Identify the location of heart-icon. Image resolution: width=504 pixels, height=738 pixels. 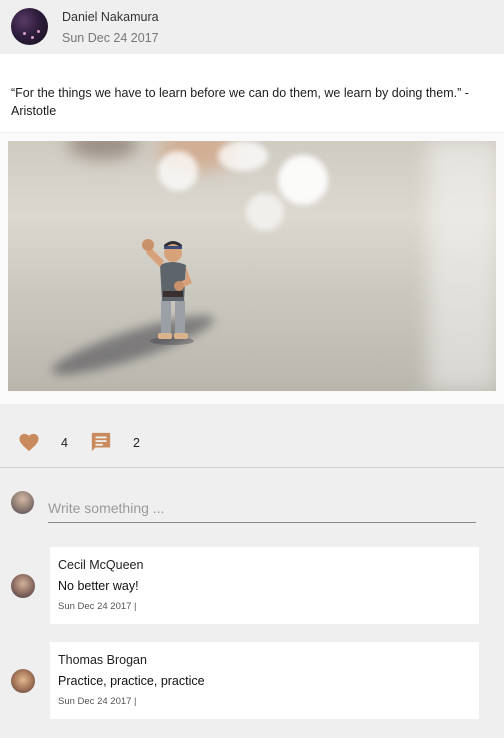
(29, 442).